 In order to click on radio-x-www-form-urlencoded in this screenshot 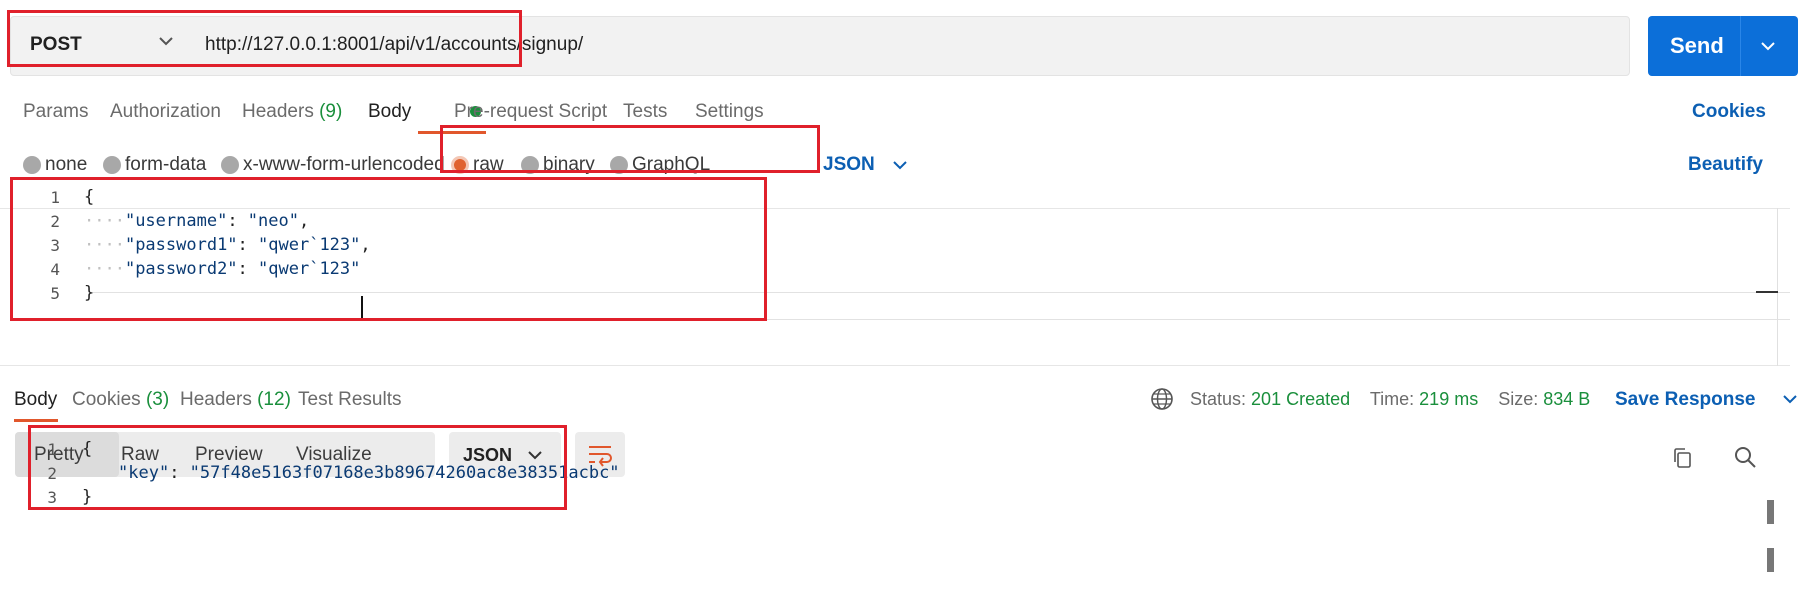, I will do `click(230, 165)`.